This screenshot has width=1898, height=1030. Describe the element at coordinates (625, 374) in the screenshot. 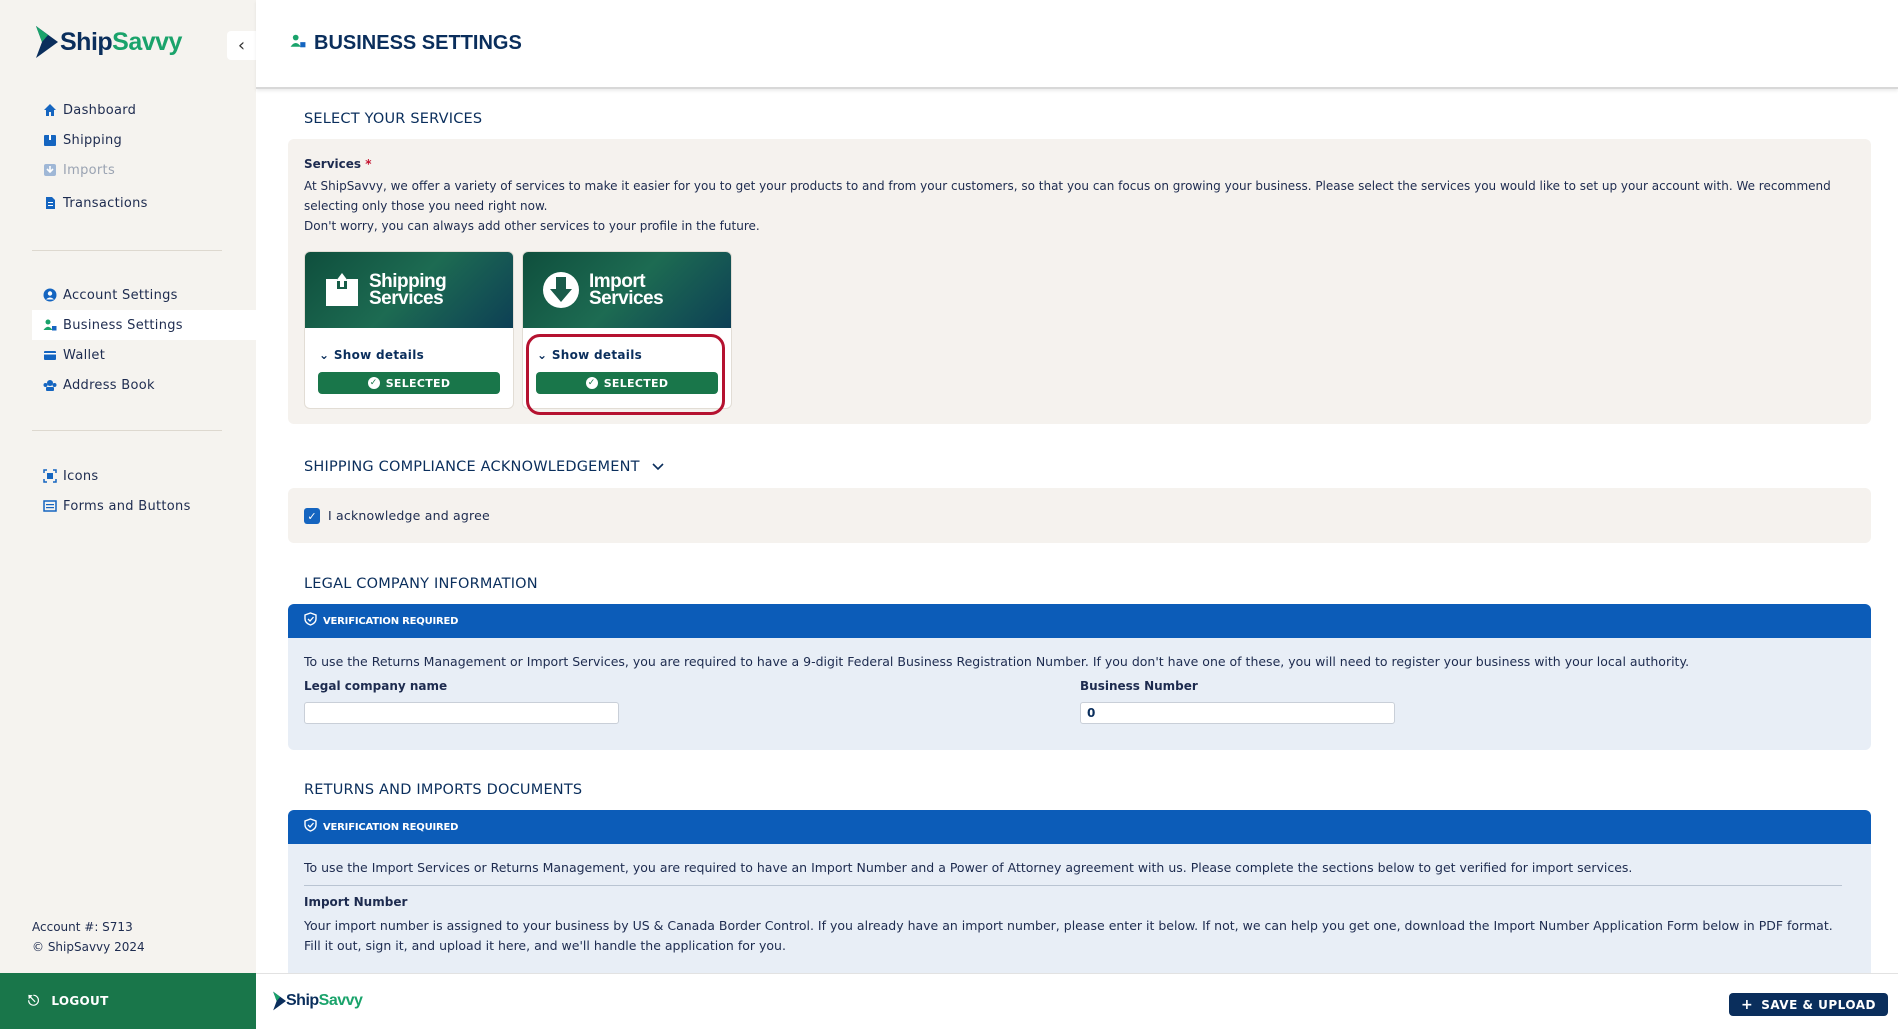

I see `selection-highlight` at that location.